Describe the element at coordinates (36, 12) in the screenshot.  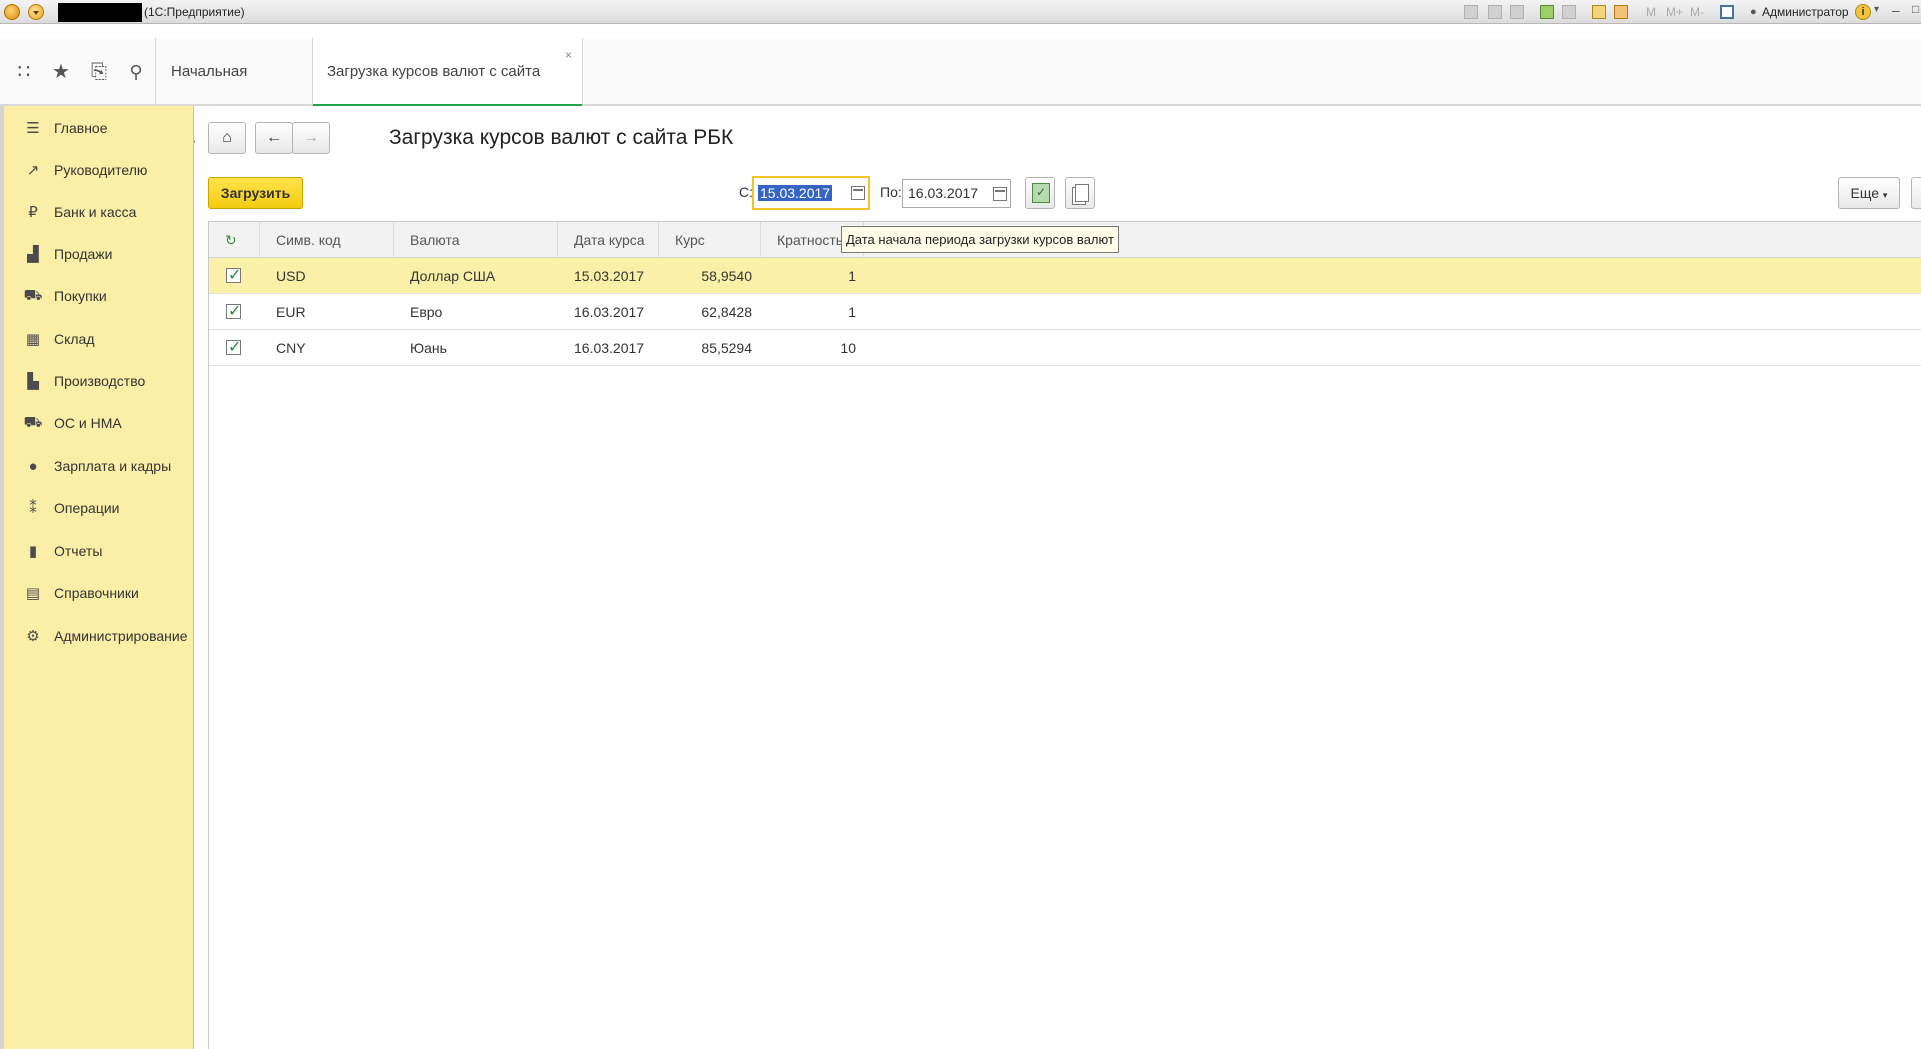
I see `app-menu-icon` at that location.